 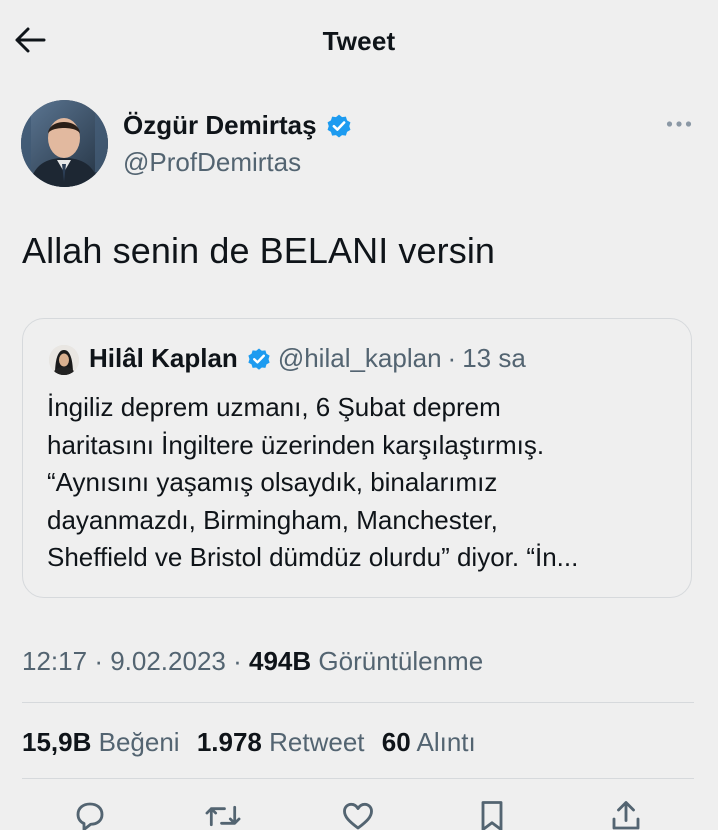 I want to click on author-name-row: Özgür Demirtaş, so click(x=238, y=125).